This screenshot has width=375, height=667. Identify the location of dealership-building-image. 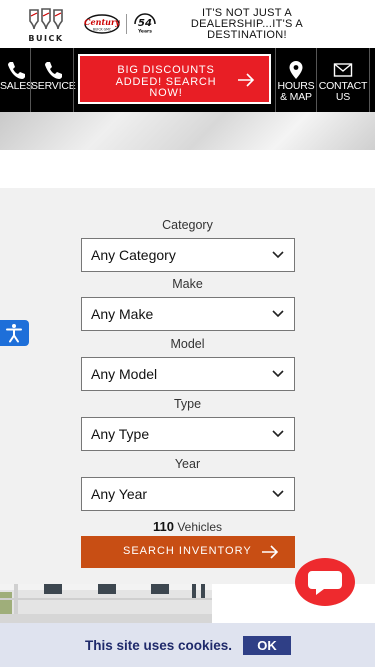
(106, 604).